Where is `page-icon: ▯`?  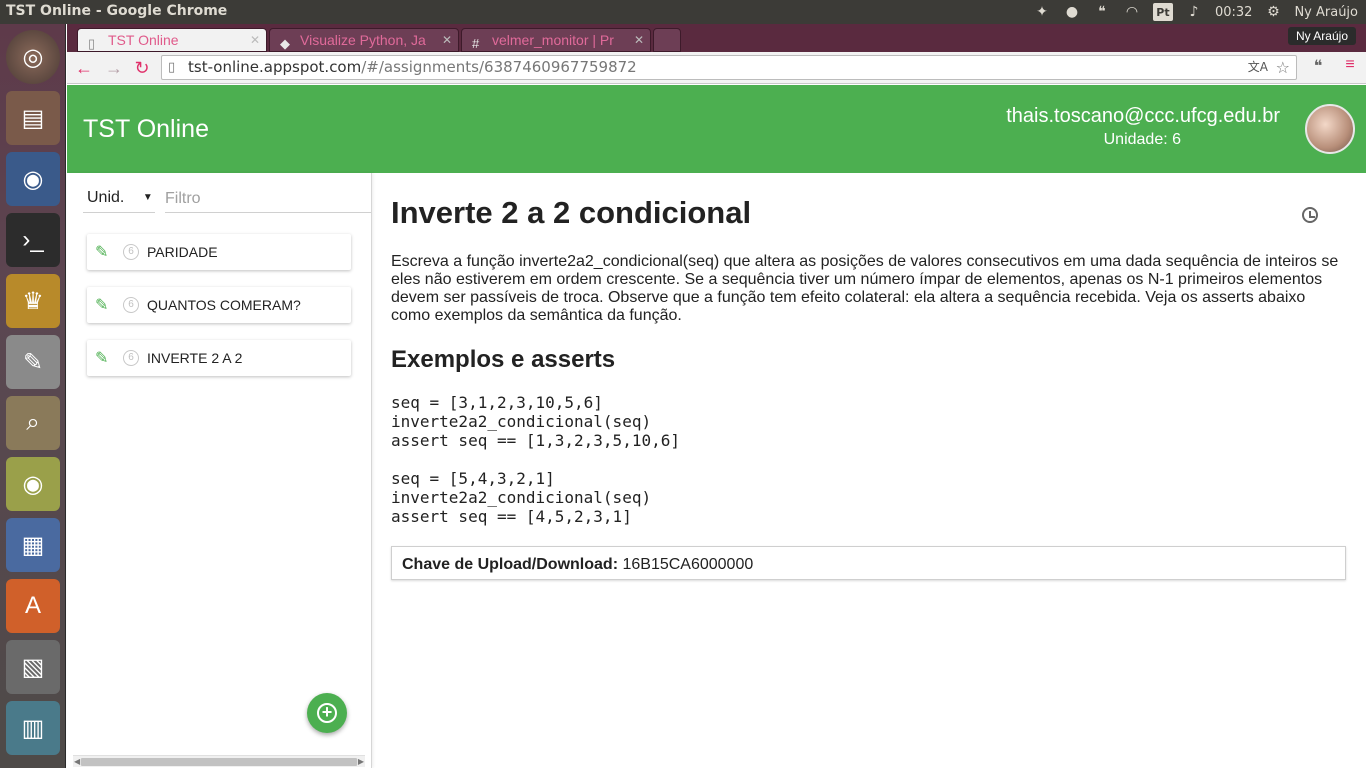
page-icon: ▯ is located at coordinates (92, 43).